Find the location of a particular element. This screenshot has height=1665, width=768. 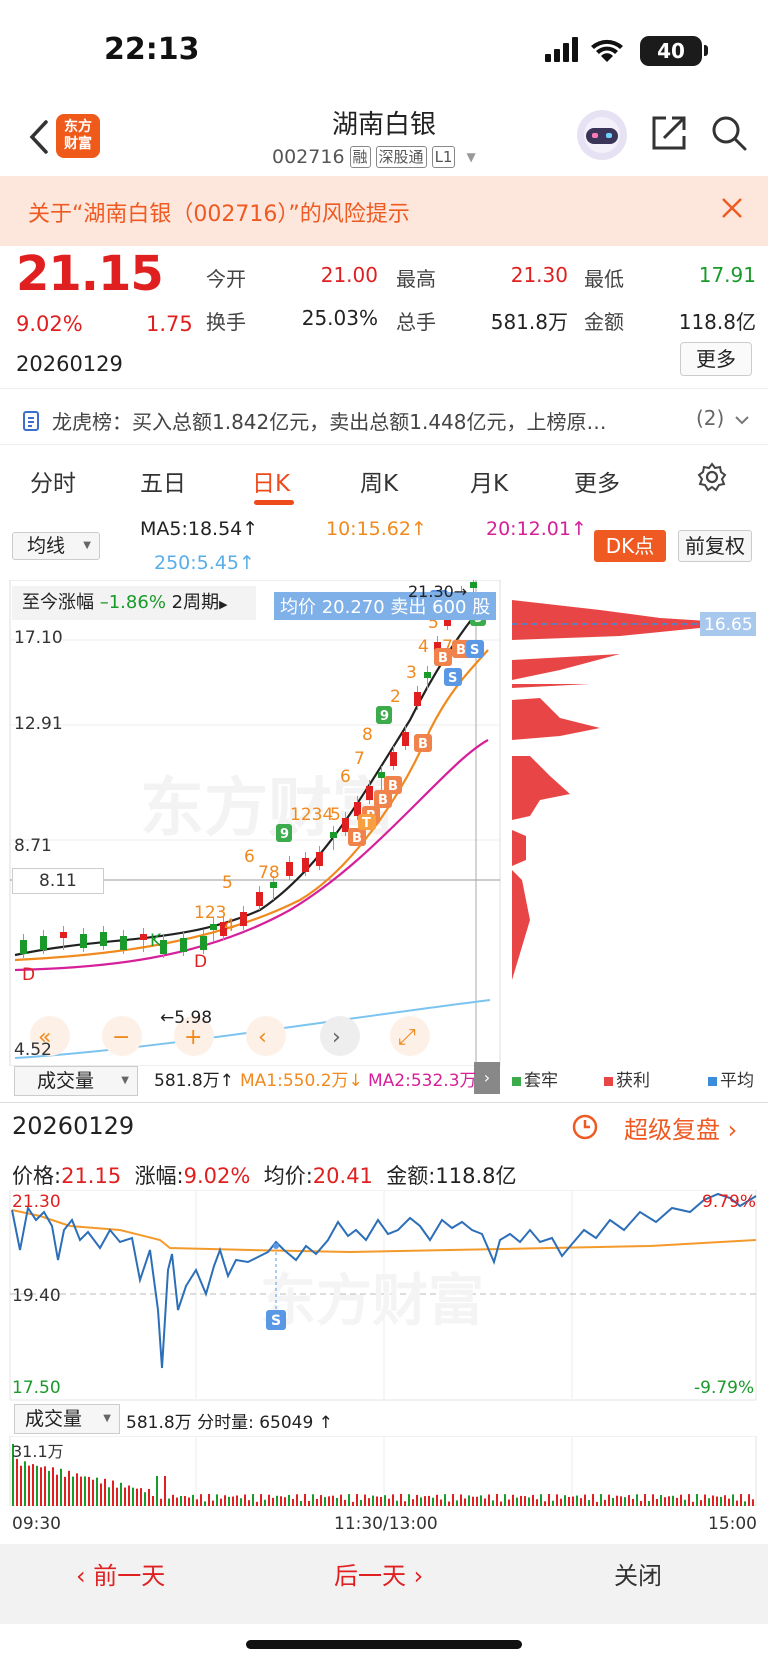

close-icon is located at coordinates (732, 208).